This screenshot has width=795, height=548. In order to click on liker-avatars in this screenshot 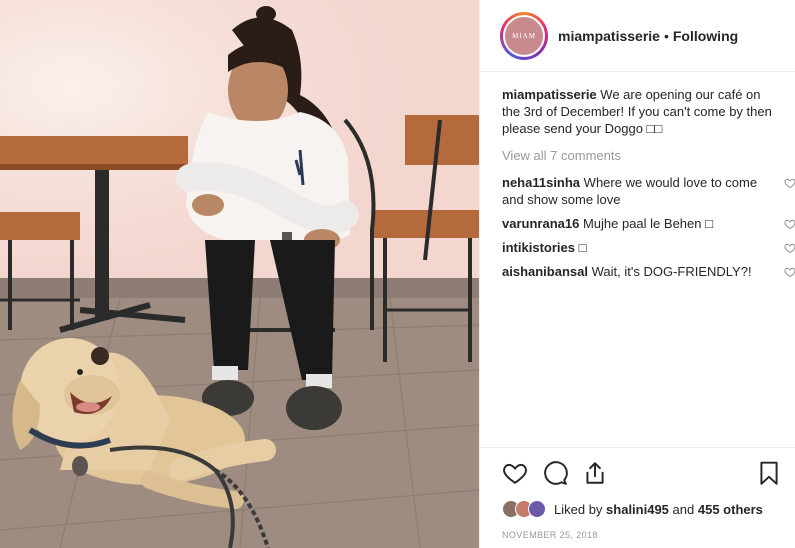, I will do `click(524, 509)`.